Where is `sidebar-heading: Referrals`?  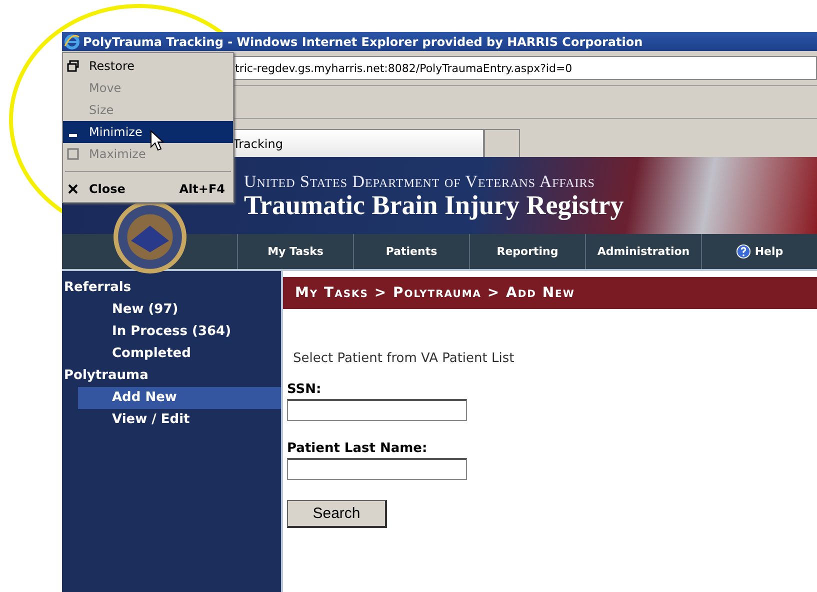 sidebar-heading: Referrals is located at coordinates (97, 288).